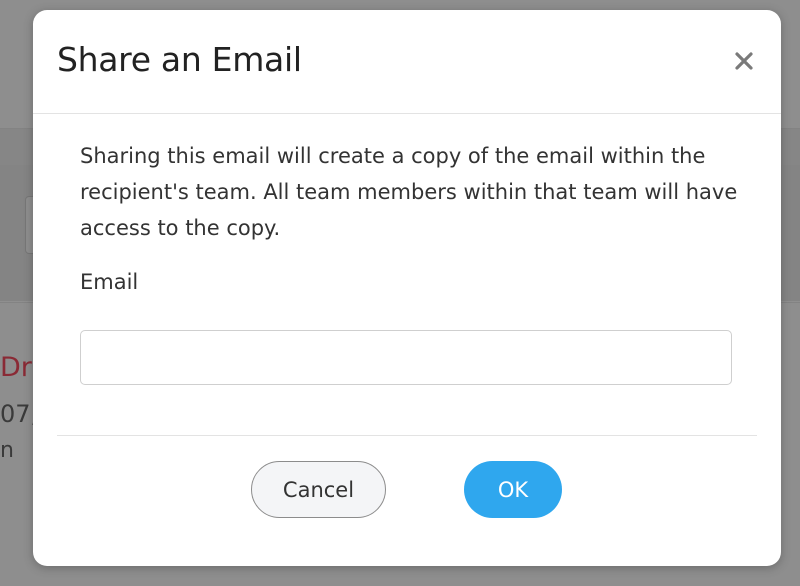 This screenshot has width=800, height=586. I want to click on email-label: Email, so click(109, 282).